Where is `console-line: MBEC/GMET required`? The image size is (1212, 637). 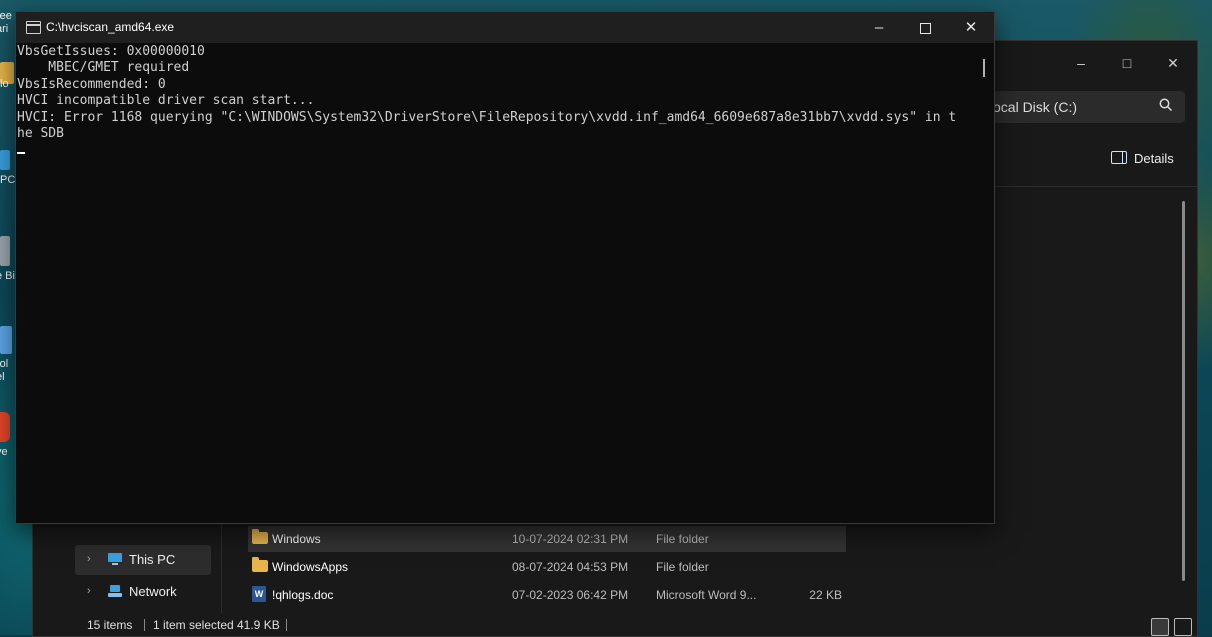
console-line: MBEC/GMET required is located at coordinates (103, 68).